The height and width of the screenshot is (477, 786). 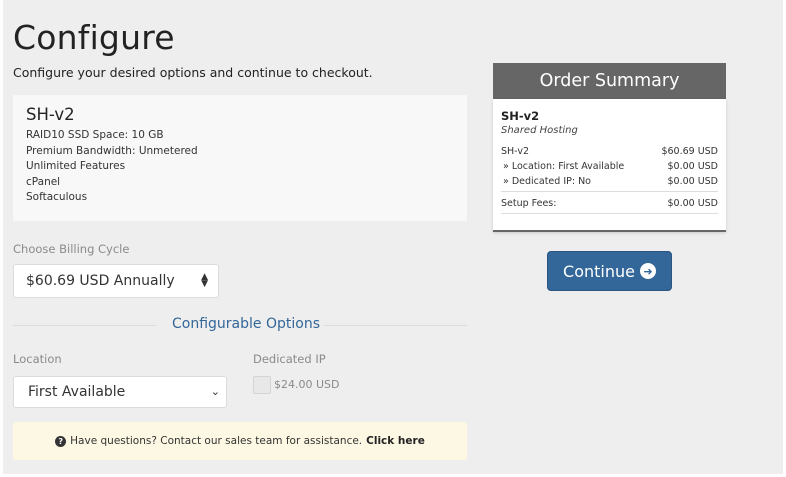 What do you see at coordinates (395, 325) in the screenshot?
I see `divider-right` at bounding box center [395, 325].